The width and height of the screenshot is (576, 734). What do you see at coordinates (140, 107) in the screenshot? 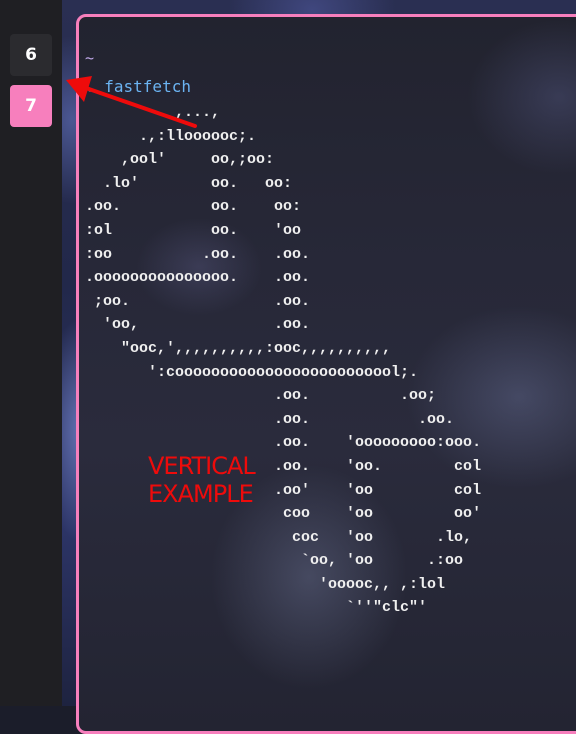
I see `arrow-shaft` at bounding box center [140, 107].